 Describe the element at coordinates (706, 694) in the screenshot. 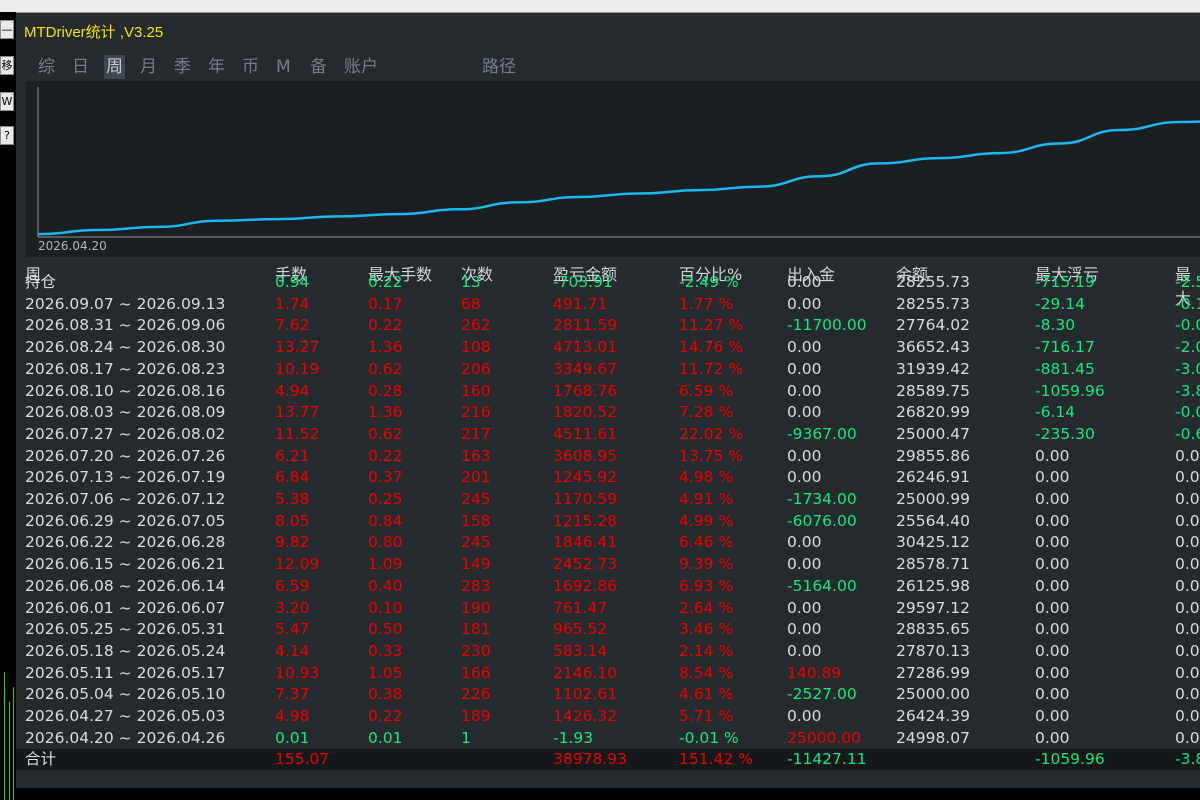

I see `cell-col-5: 4.61 %` at that location.